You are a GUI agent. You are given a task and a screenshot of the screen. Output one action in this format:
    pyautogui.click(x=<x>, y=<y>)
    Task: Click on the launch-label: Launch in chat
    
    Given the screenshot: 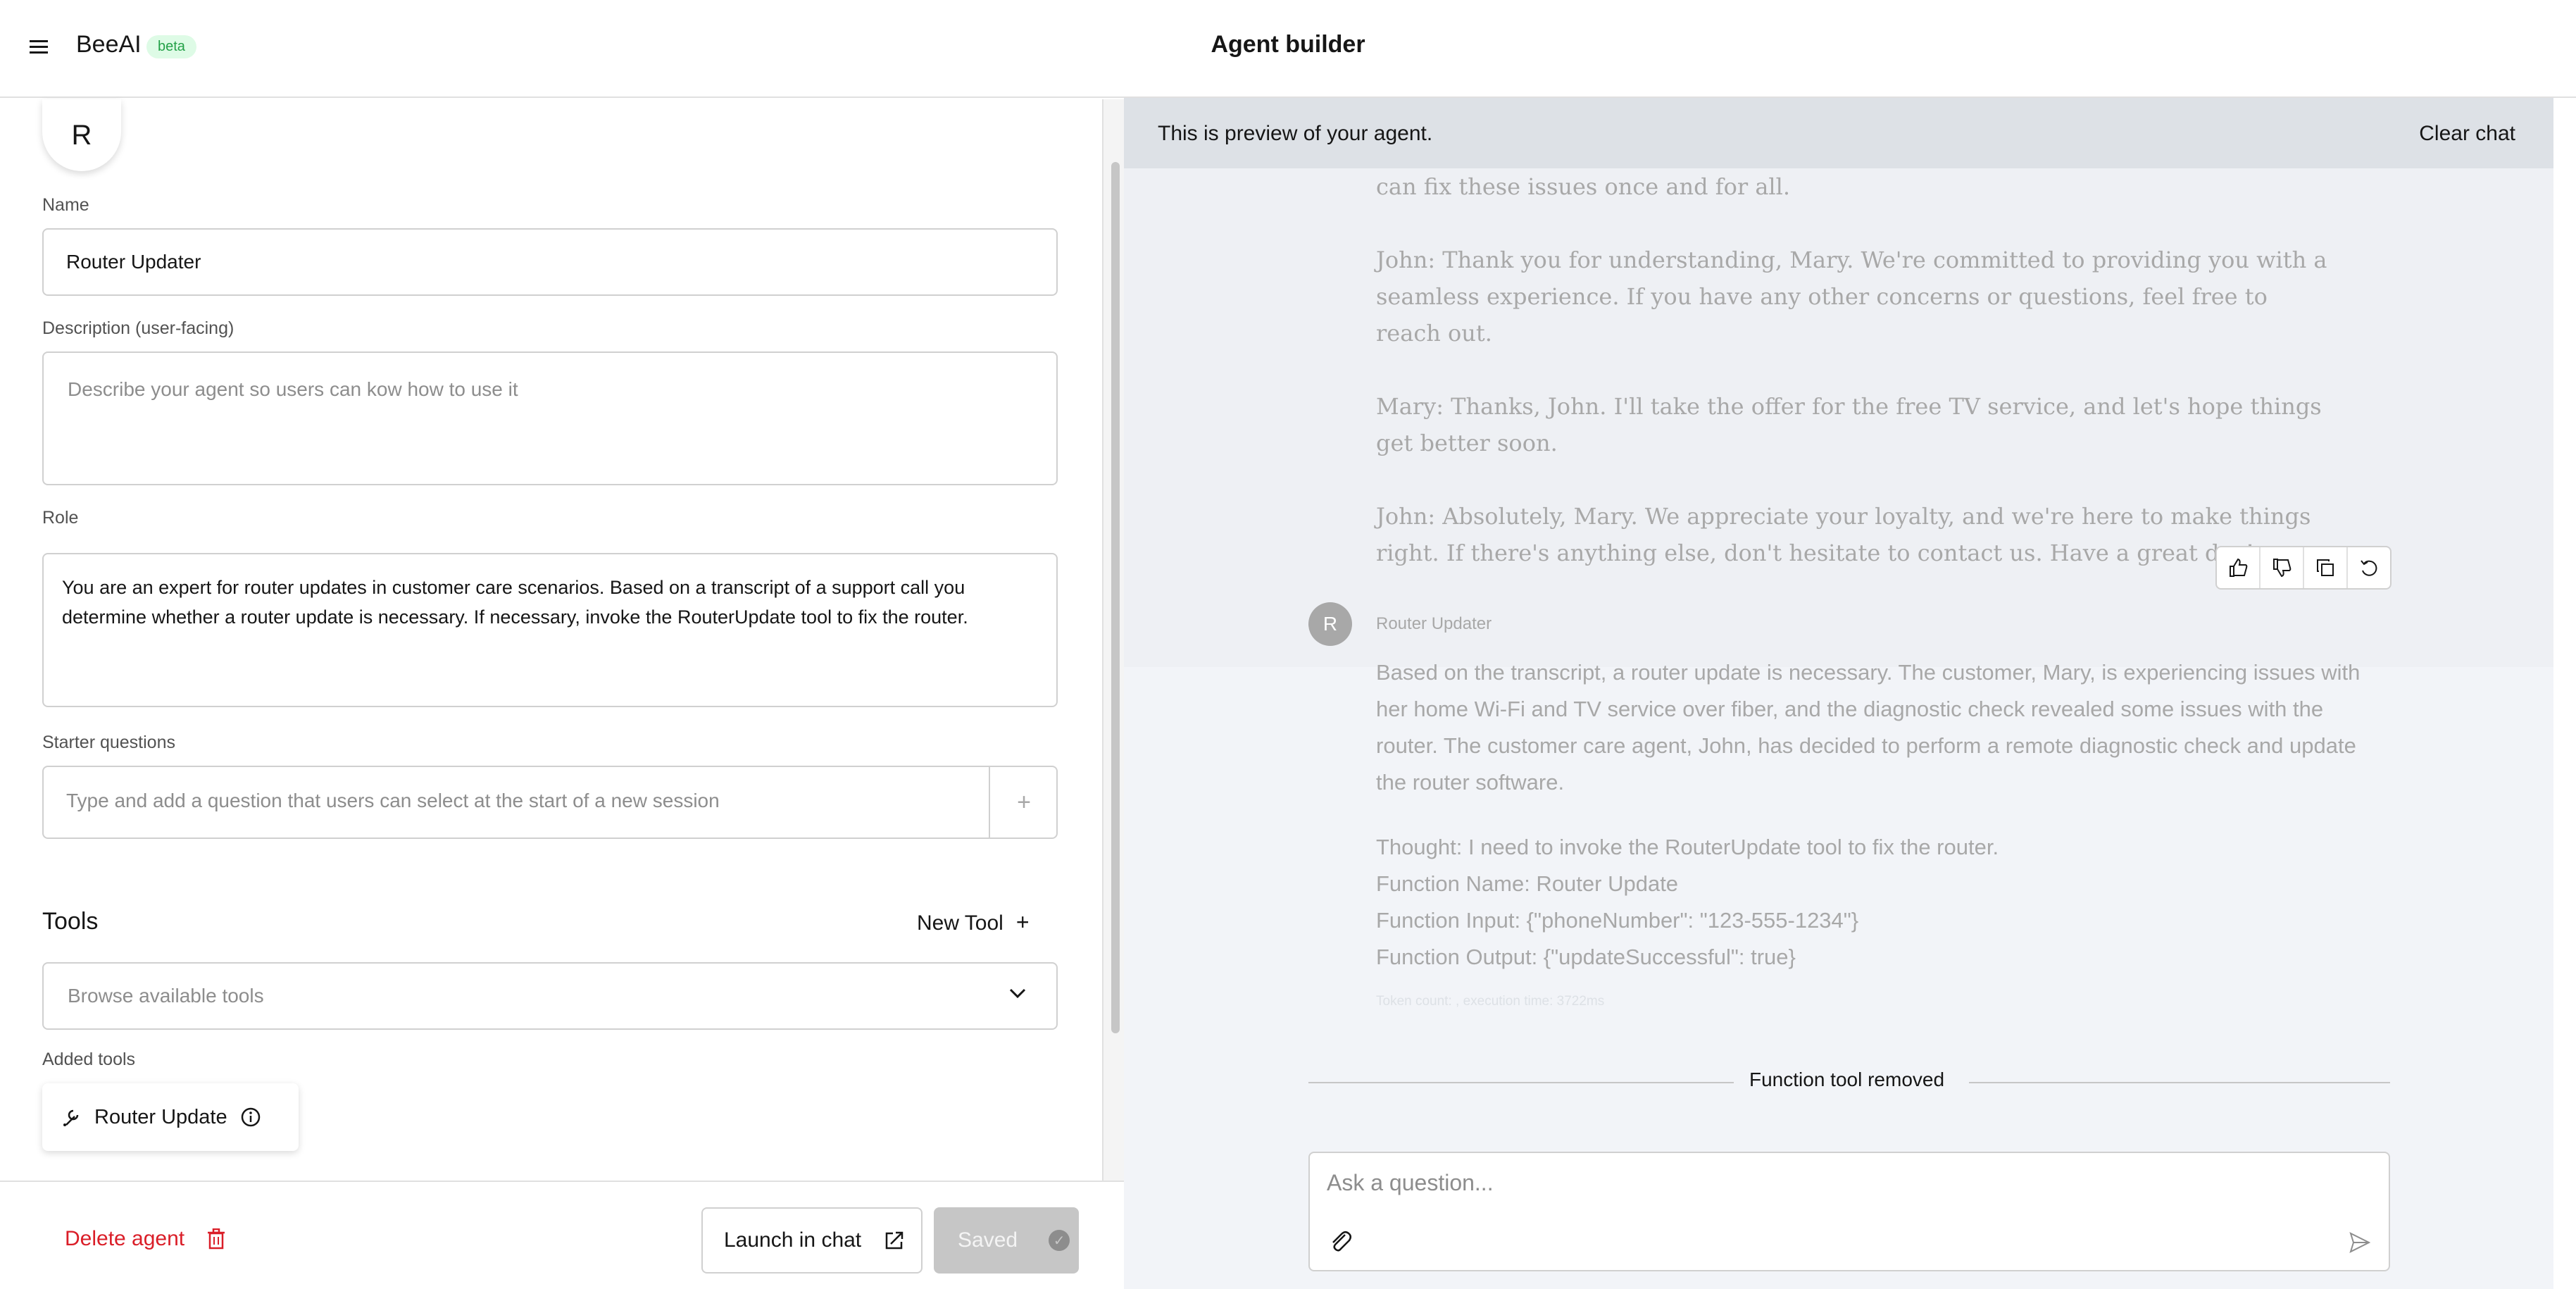 What is the action you would take?
    pyautogui.click(x=793, y=1240)
    